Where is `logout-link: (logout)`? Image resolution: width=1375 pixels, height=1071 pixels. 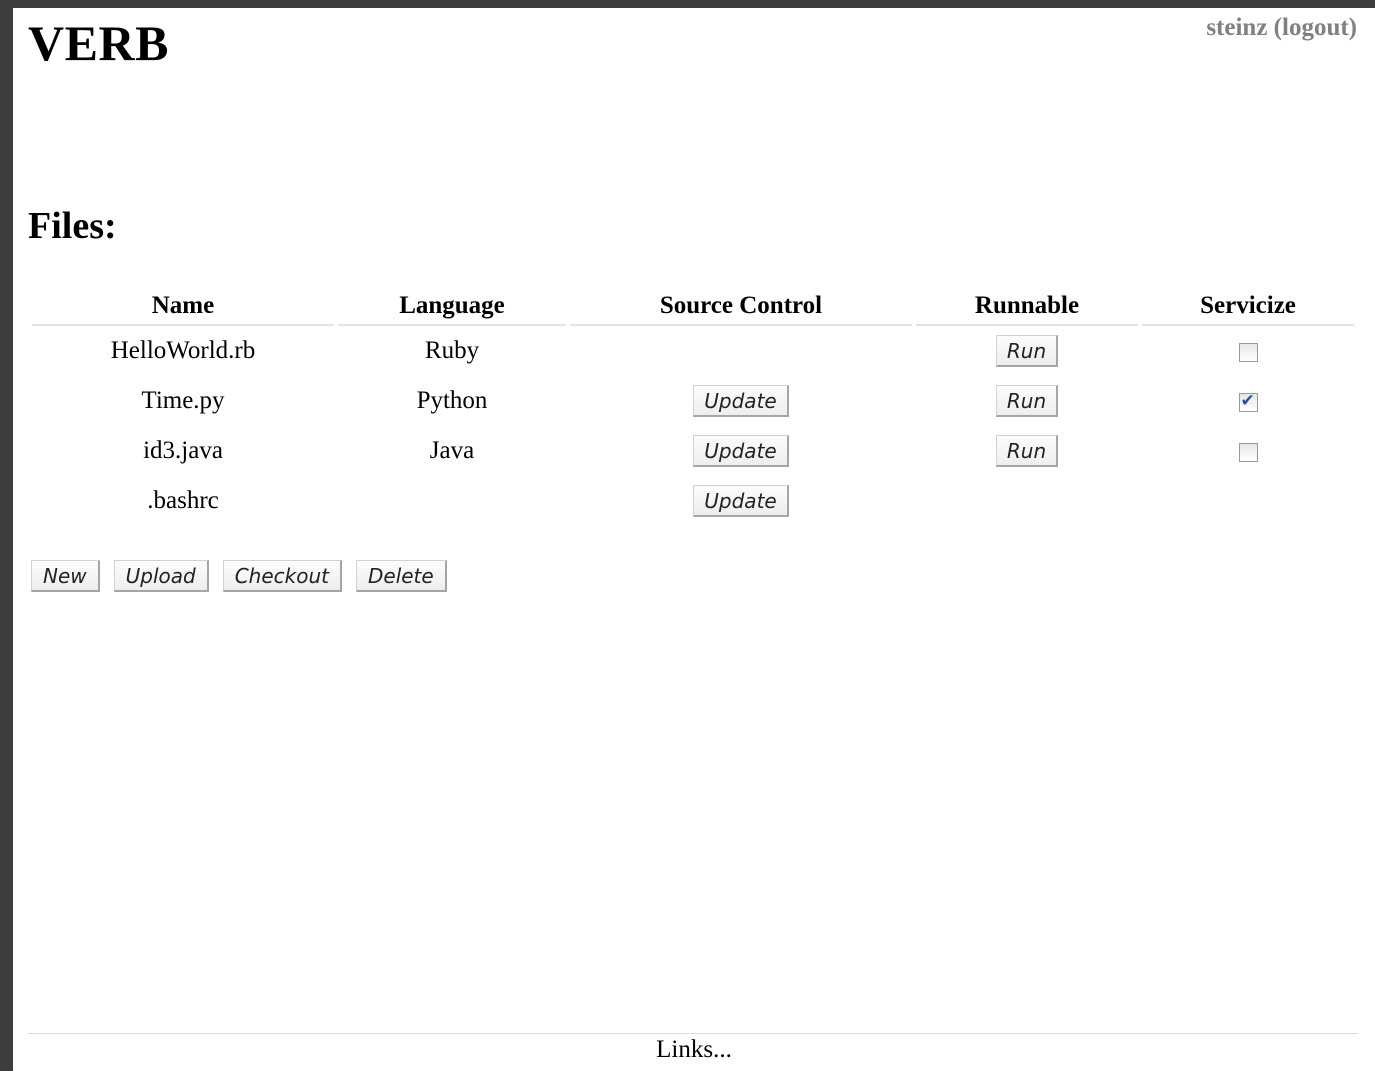
logout-link: (logout) is located at coordinates (1315, 27).